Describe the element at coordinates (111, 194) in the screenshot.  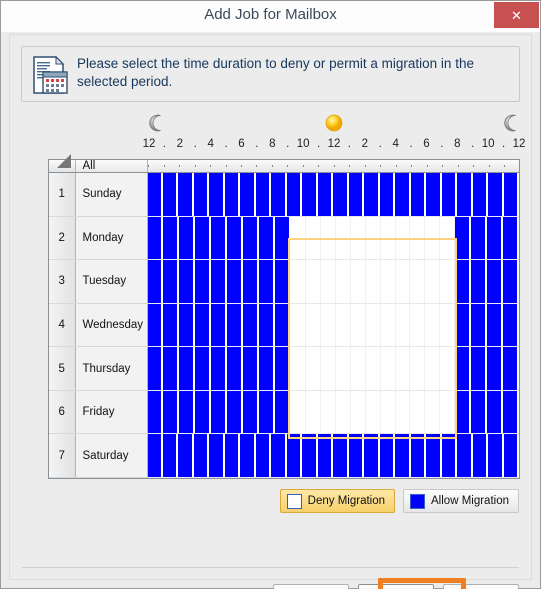
I see `day-name-sunday: Sunday` at that location.